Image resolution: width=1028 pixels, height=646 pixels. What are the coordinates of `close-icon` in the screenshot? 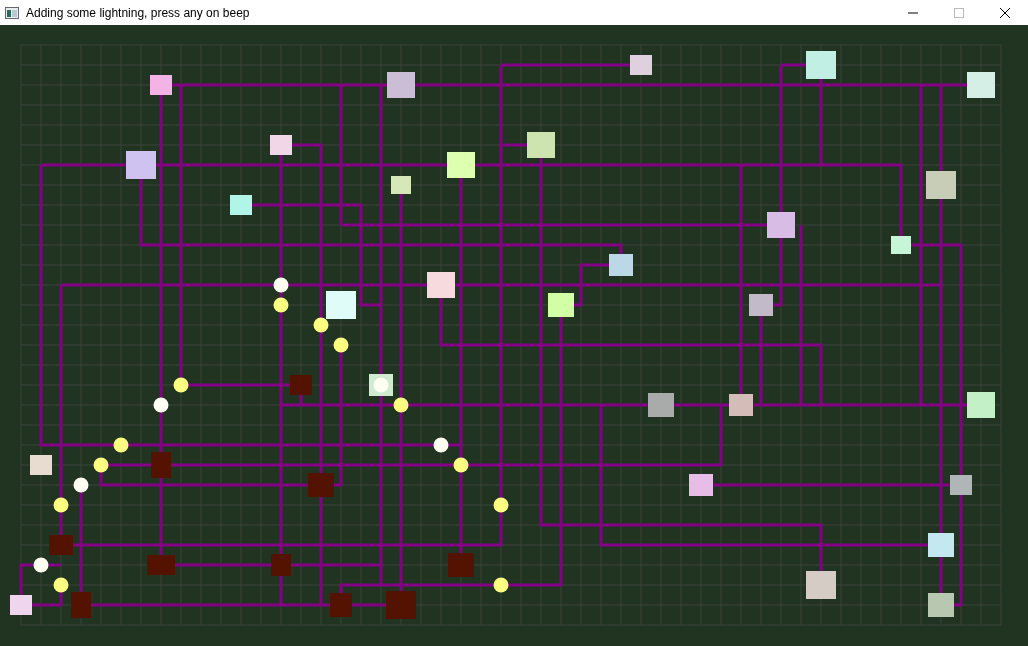 It's located at (1005, 12).